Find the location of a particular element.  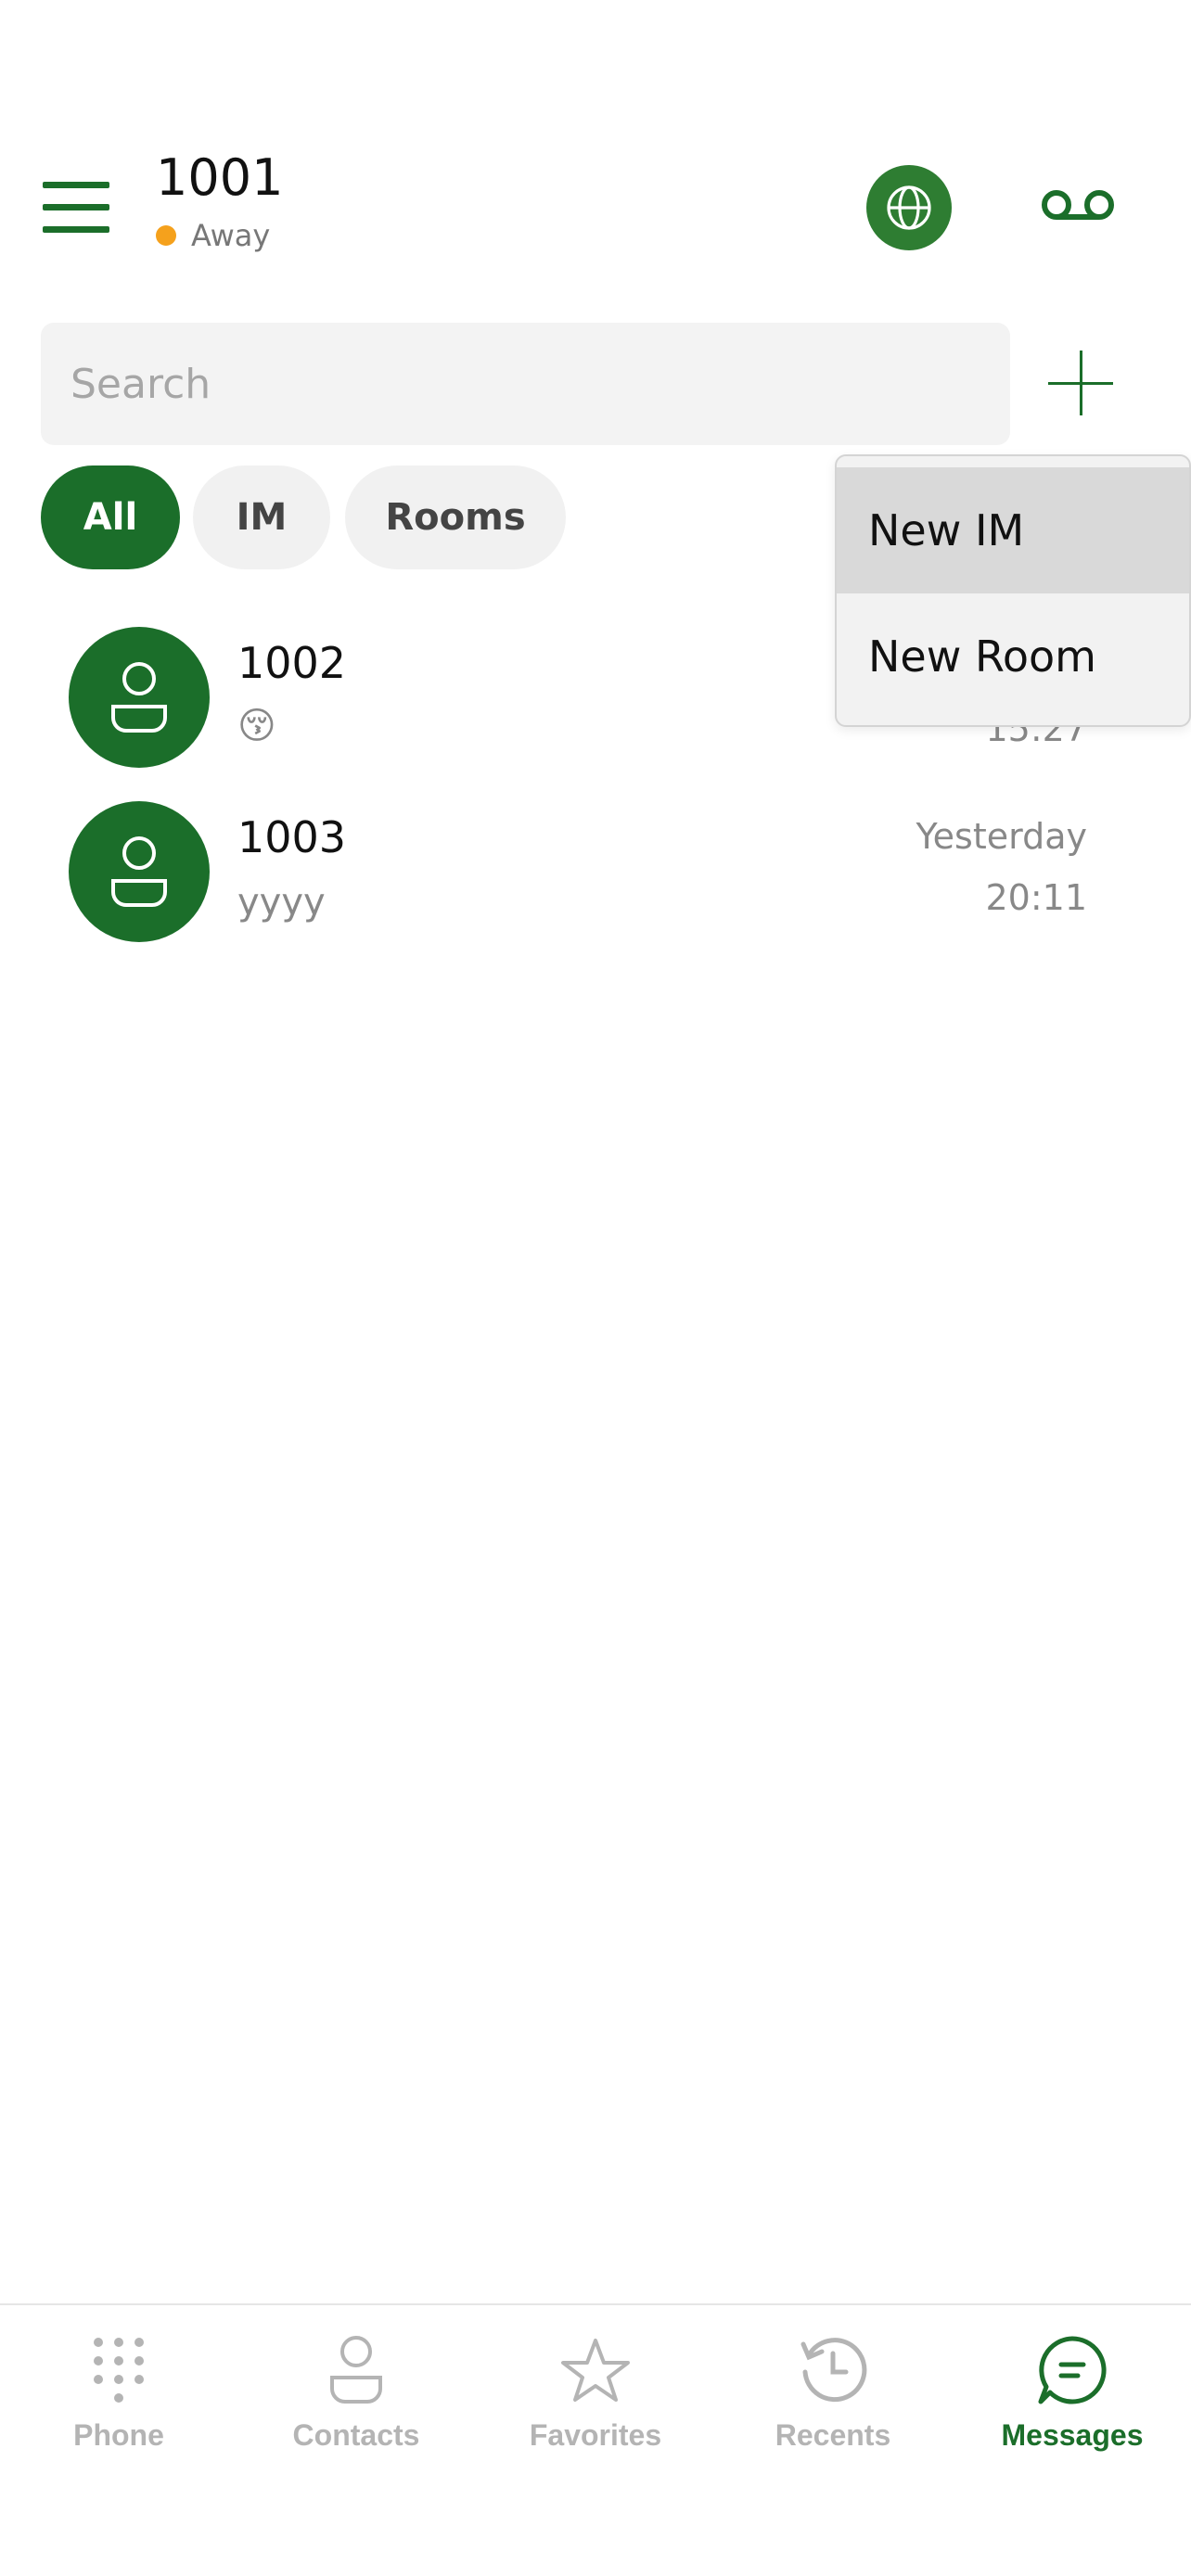

presence-status: Away is located at coordinates (213, 235).